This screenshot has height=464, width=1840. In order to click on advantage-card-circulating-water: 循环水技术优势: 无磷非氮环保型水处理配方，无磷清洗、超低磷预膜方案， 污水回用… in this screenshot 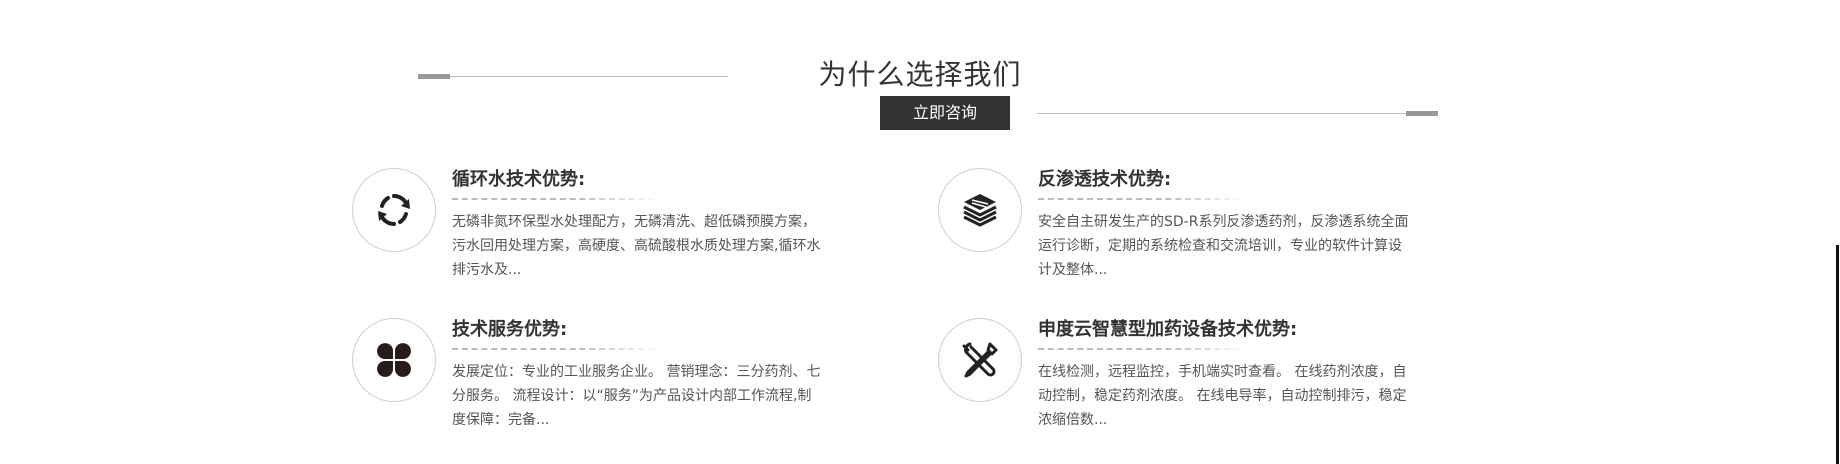, I will do `click(632, 233)`.